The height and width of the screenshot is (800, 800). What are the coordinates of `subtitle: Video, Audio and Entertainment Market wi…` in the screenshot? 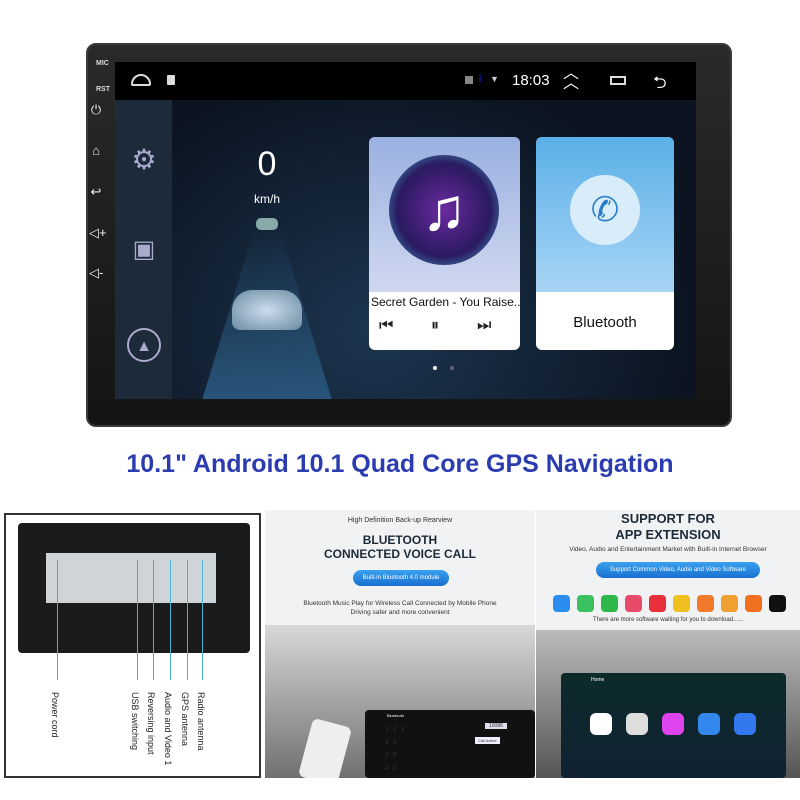 It's located at (668, 549).